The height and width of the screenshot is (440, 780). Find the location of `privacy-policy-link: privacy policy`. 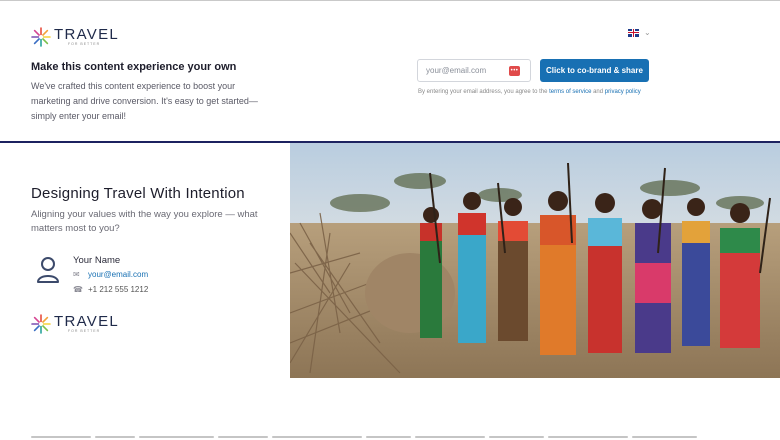

privacy-policy-link: privacy policy is located at coordinates (623, 92).